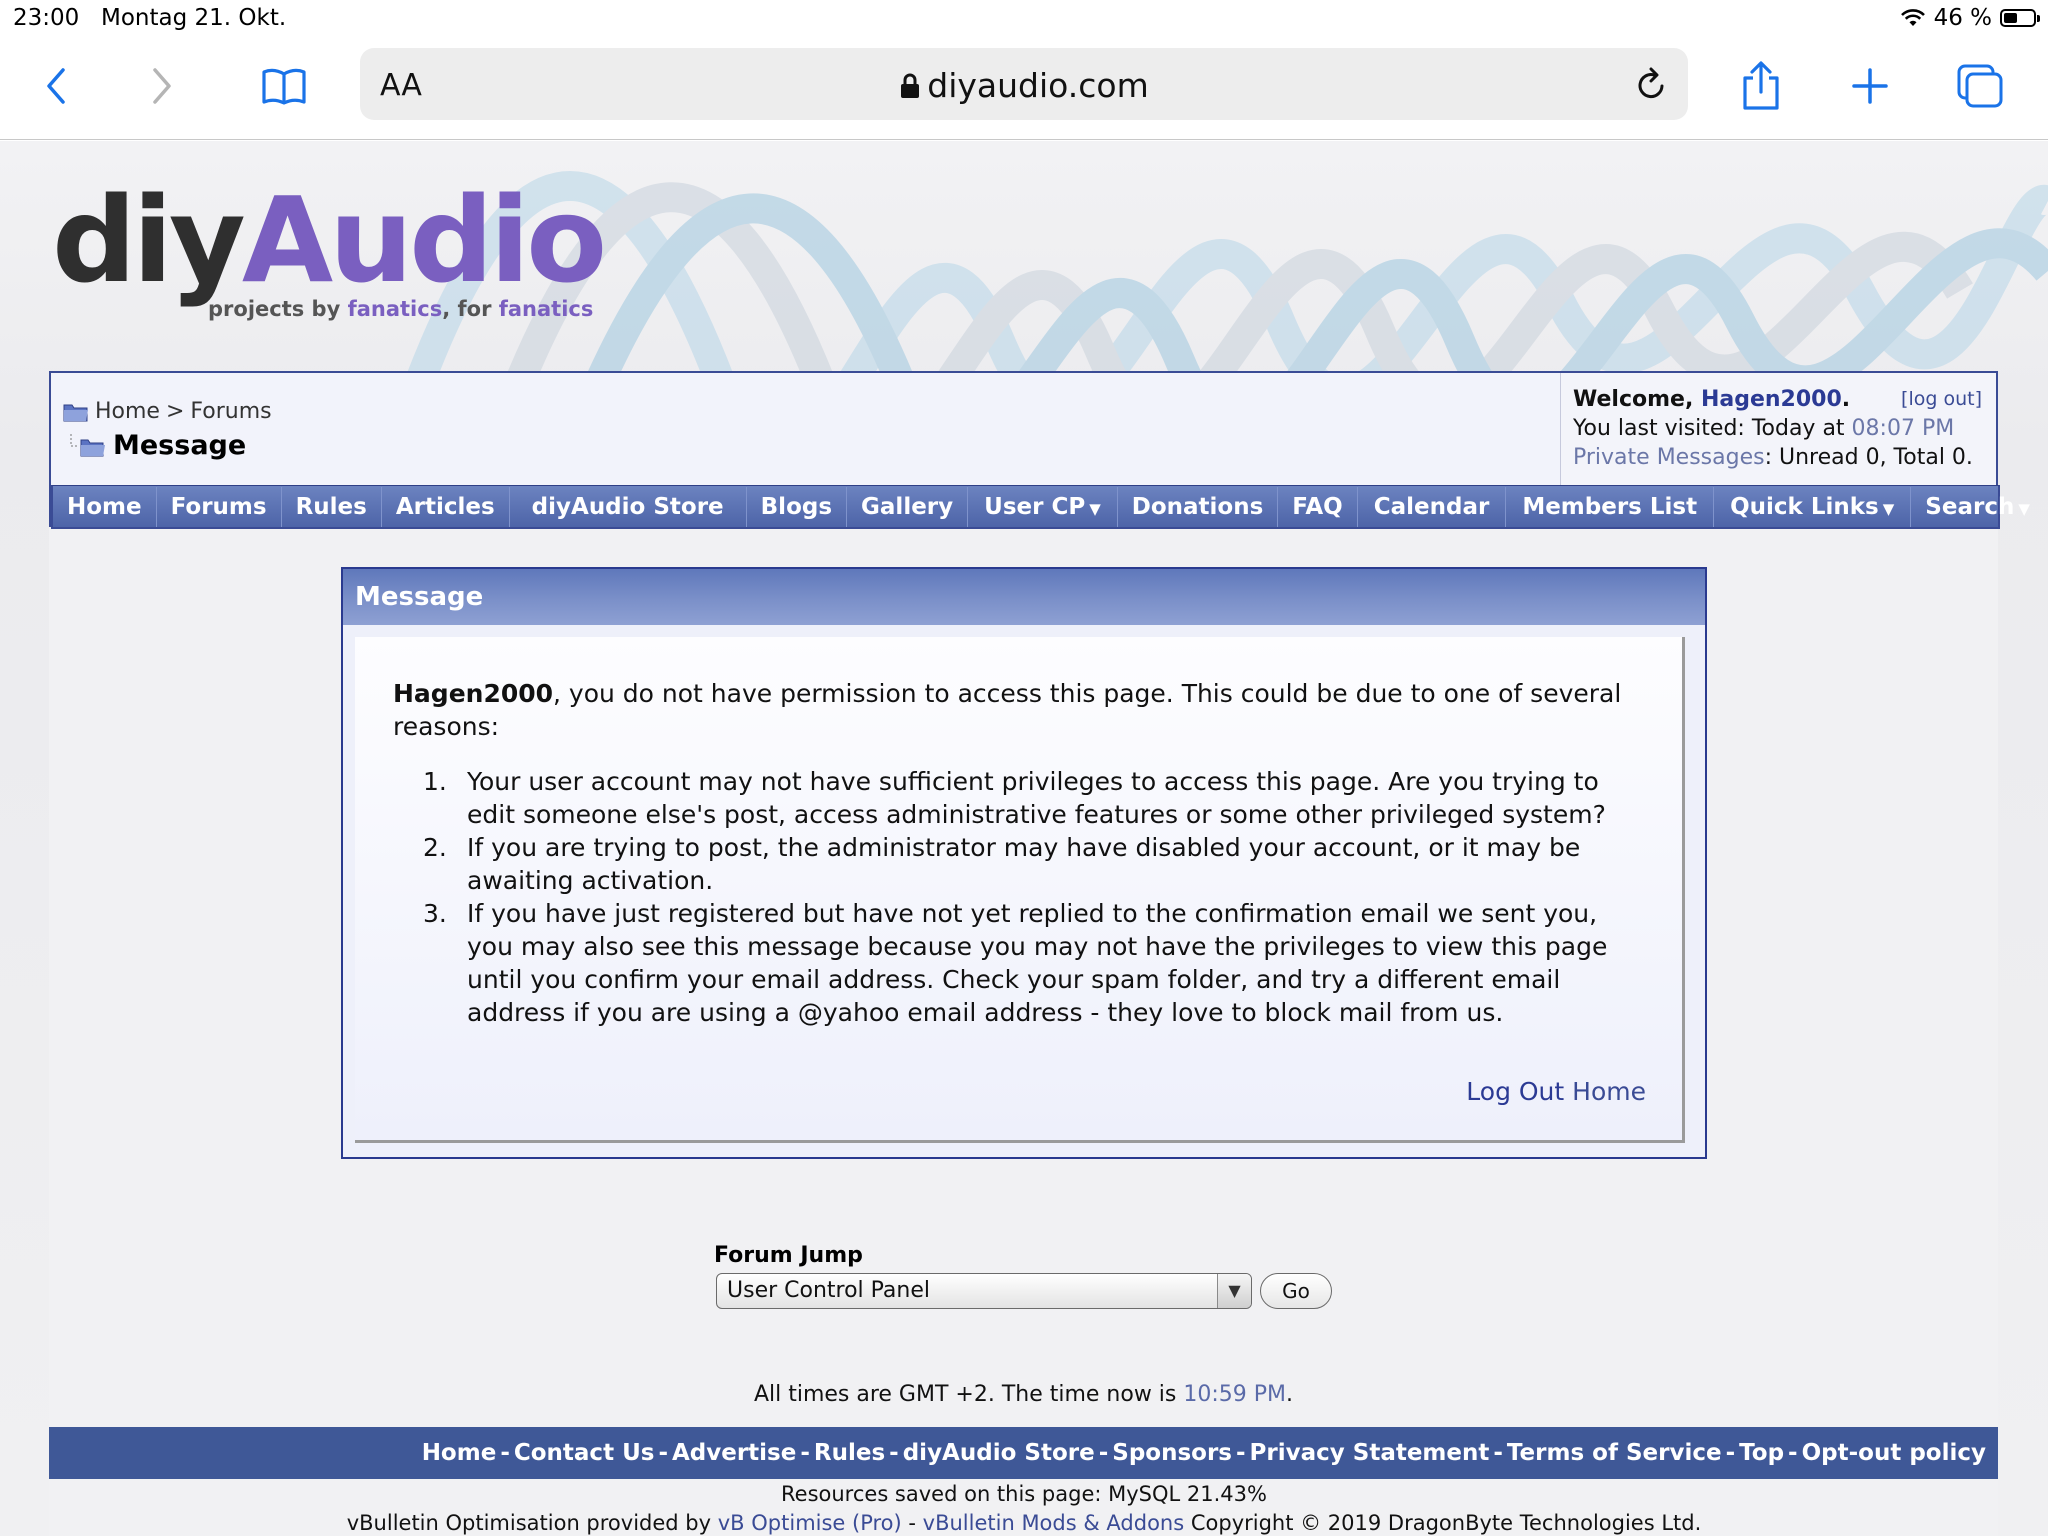  I want to click on nav-articles: Articles, so click(446, 506).